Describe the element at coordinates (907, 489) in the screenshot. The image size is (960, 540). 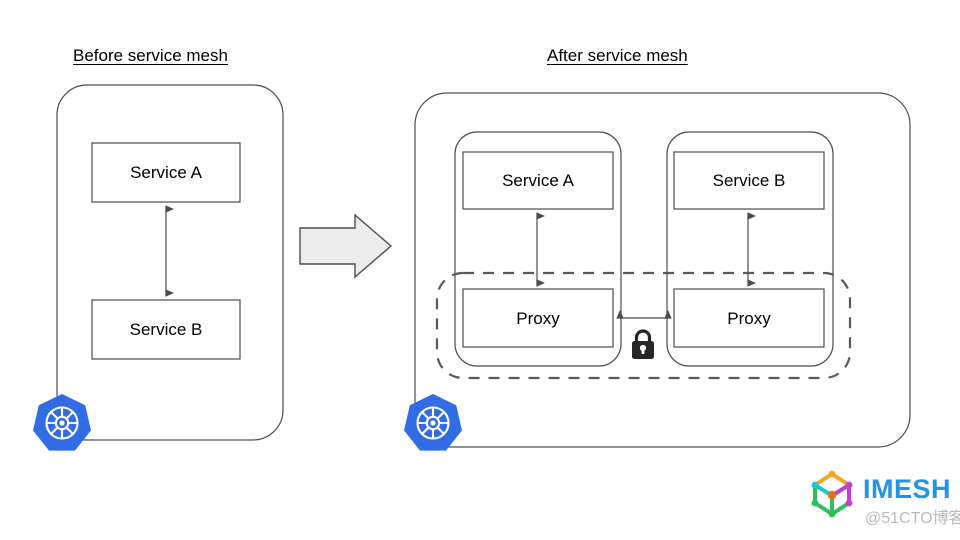
I see `imesh-wordmark: IMESH` at that location.